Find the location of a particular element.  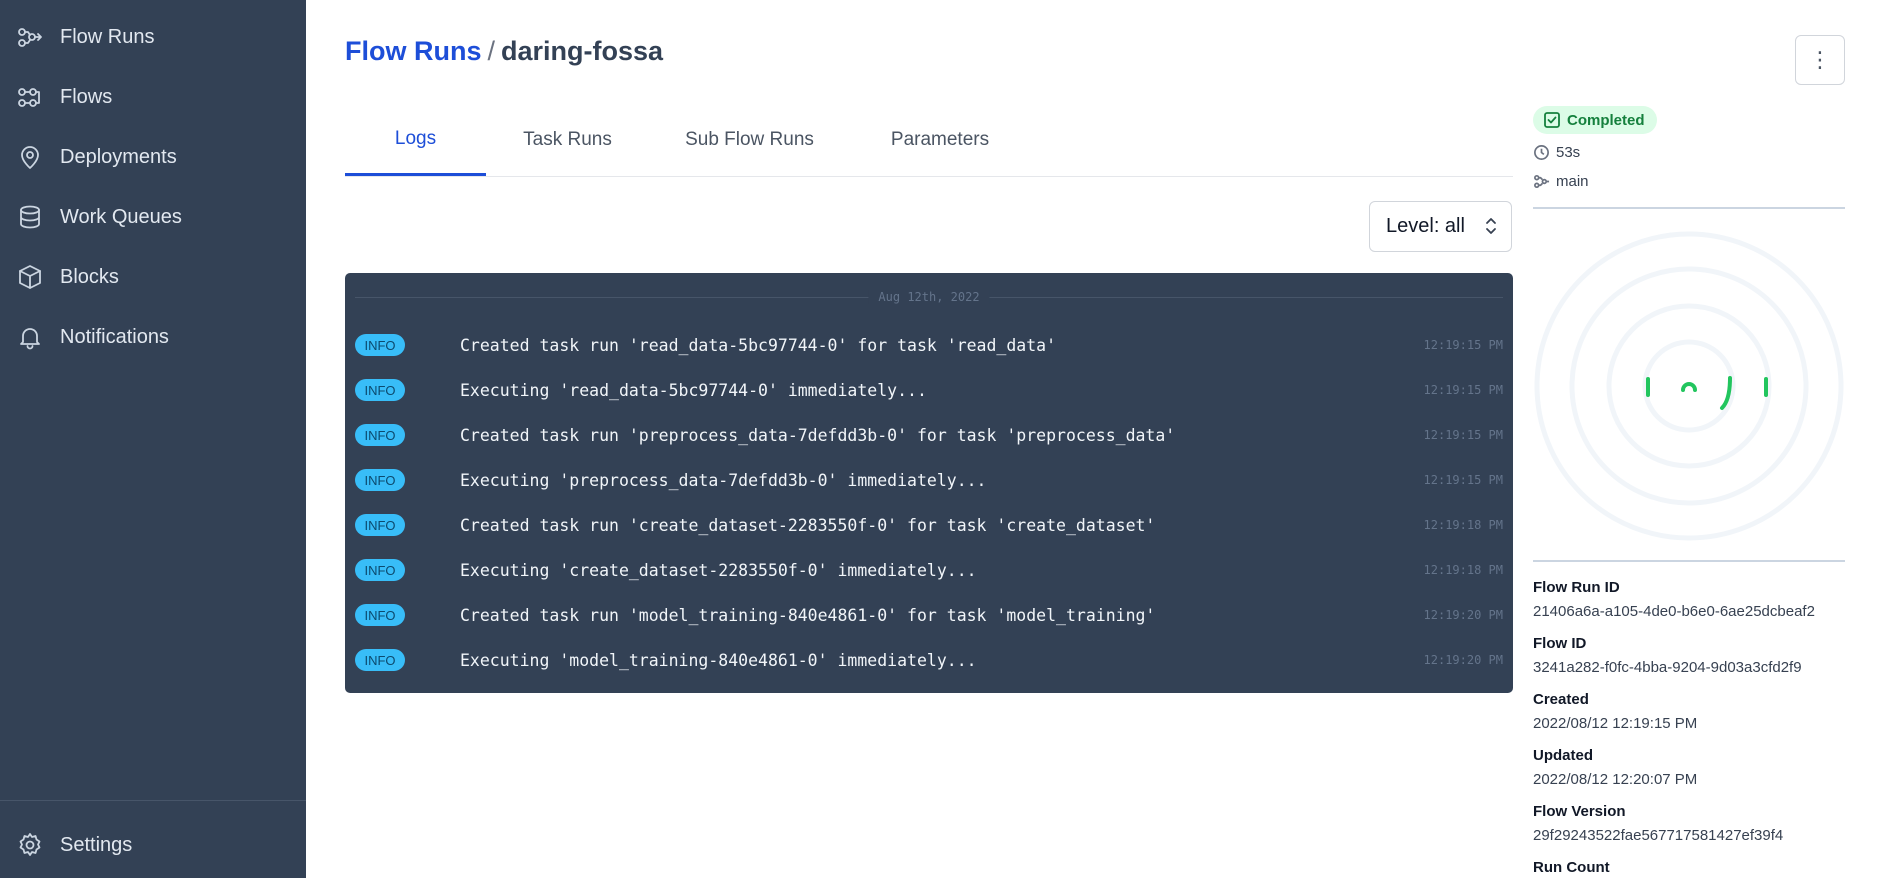

duration: 53s is located at coordinates (1556, 152).